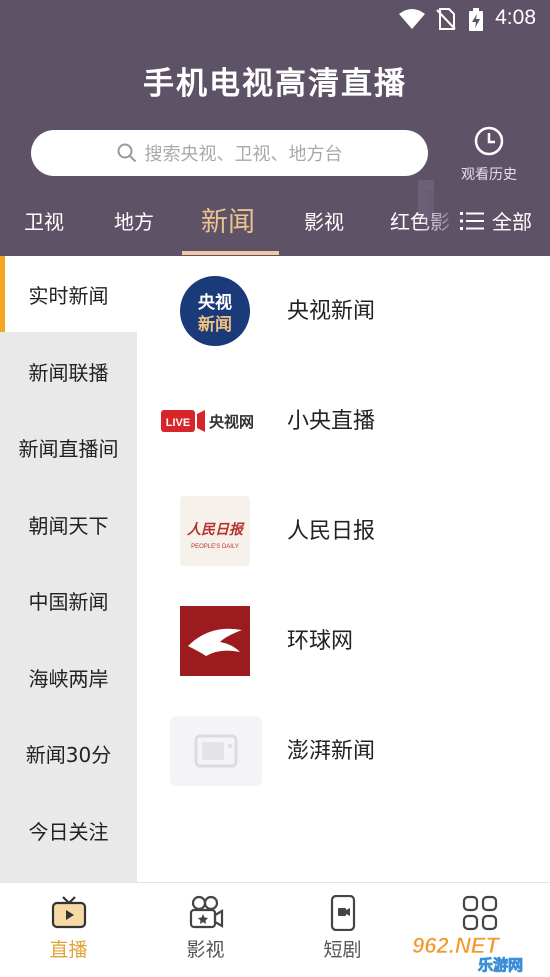  What do you see at coordinates (331, 751) in the screenshot?
I see `channel-title: 澎湃新闻` at bounding box center [331, 751].